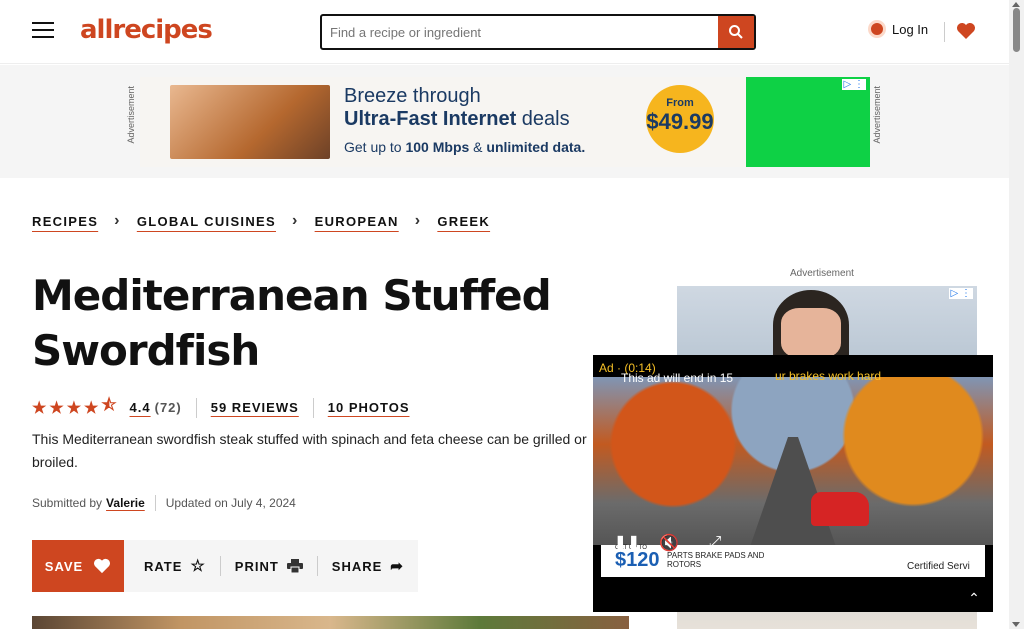  I want to click on breadcrumb-european: EUROPEAN, so click(357, 221).